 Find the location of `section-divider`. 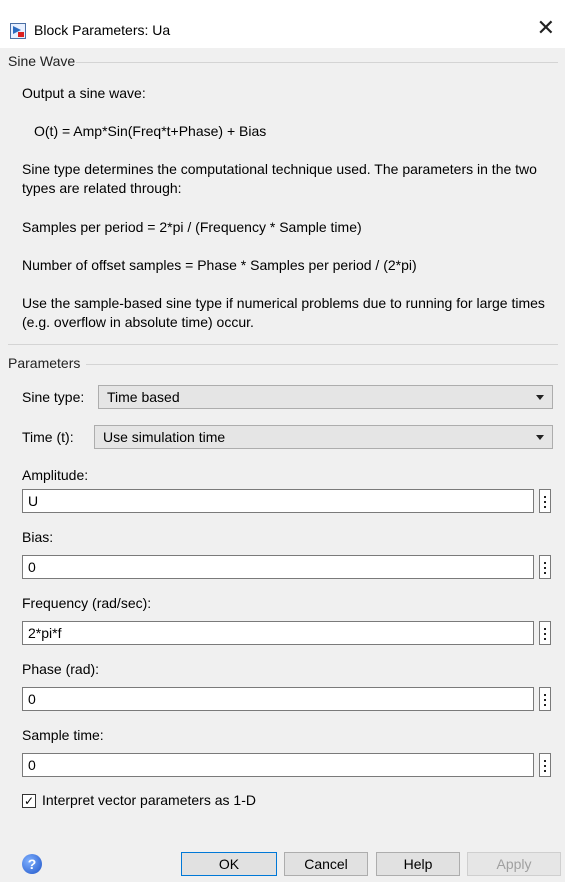

section-divider is located at coordinates (283, 344).